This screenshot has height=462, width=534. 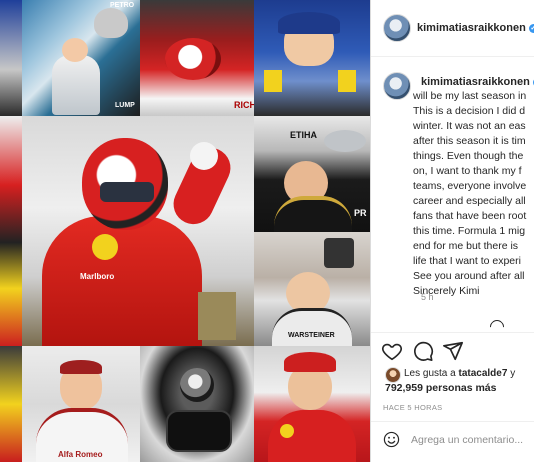 I want to click on likes-prefix: Les gusta a, so click(x=430, y=373).